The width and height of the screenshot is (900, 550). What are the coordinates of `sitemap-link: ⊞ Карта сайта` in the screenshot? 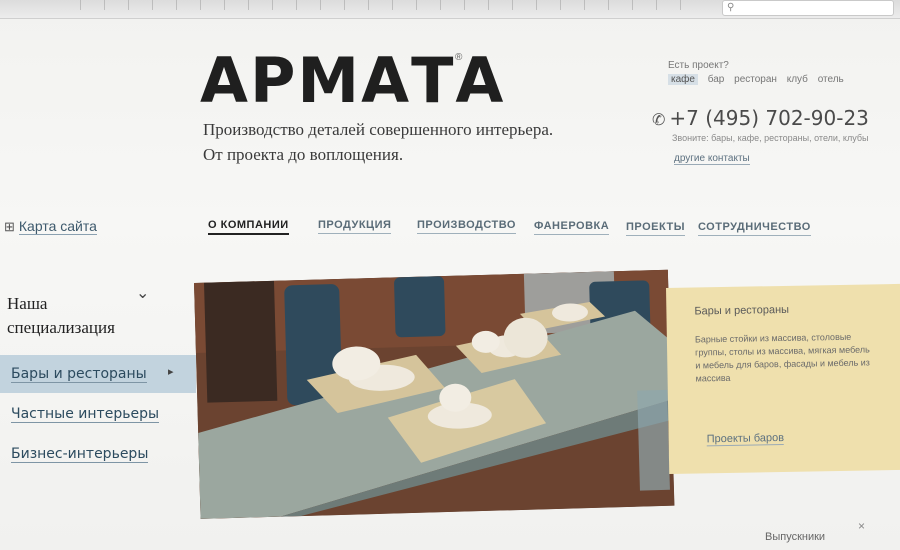 It's located at (50, 226).